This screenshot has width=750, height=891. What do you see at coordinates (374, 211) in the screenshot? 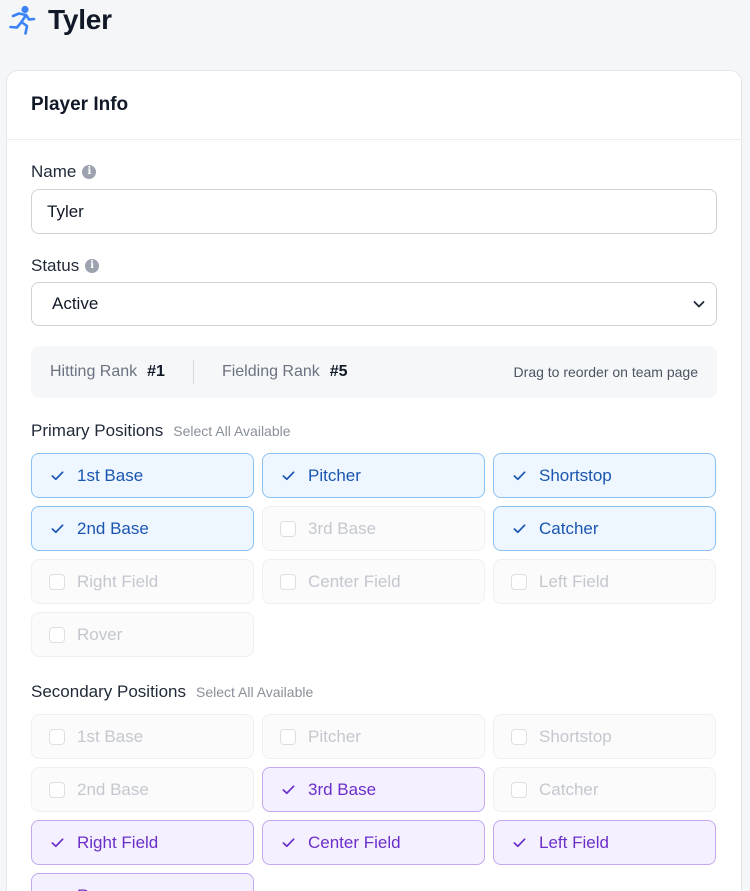
I see `name-input` at bounding box center [374, 211].